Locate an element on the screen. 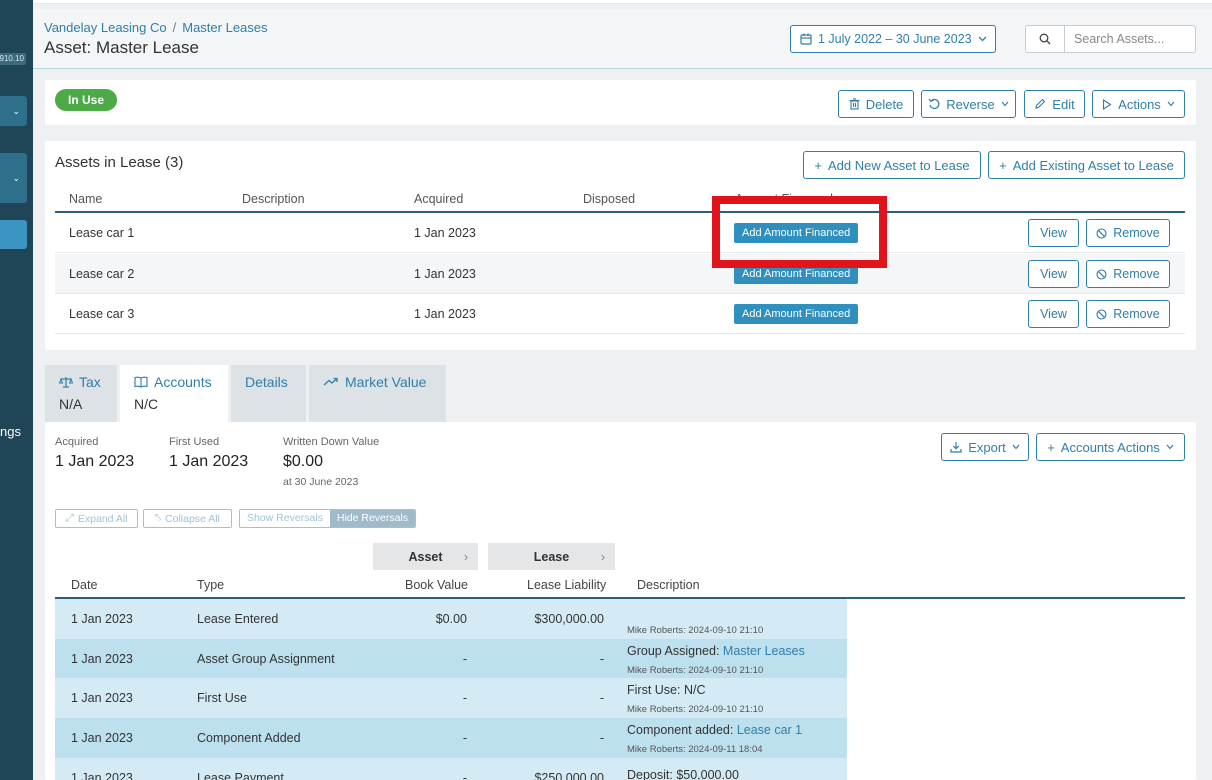 This screenshot has height=780, width=1212. date-range-label: 1 July 2022 – 30 June 2023 is located at coordinates (895, 39).